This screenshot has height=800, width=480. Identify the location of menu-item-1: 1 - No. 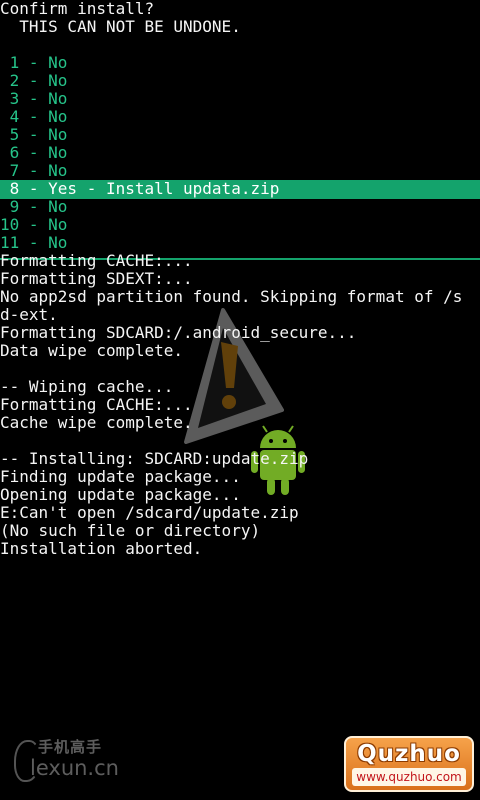
(34, 63).